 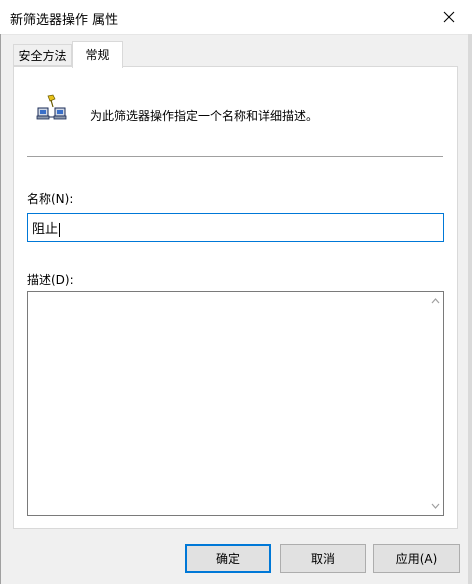 What do you see at coordinates (45, 229) in the screenshot?
I see `name-field-value: 阻止` at bounding box center [45, 229].